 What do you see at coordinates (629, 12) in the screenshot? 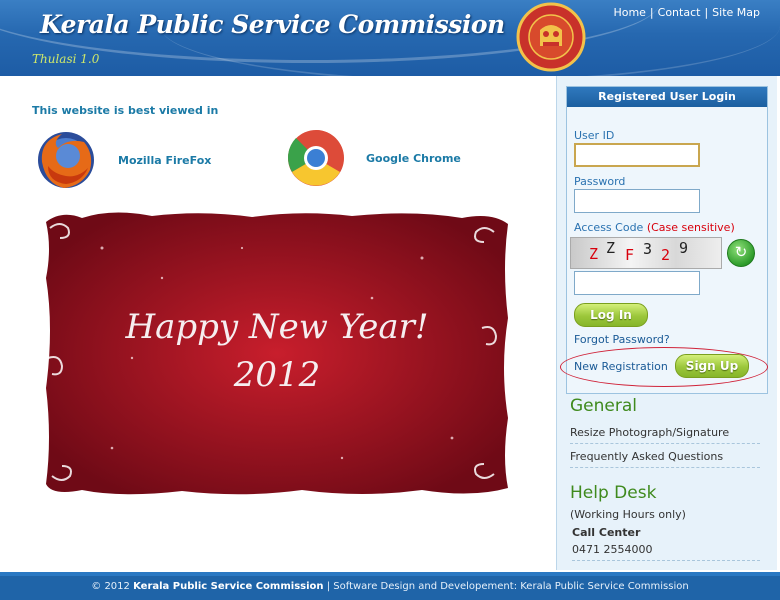
I see `home-link: Home` at bounding box center [629, 12].